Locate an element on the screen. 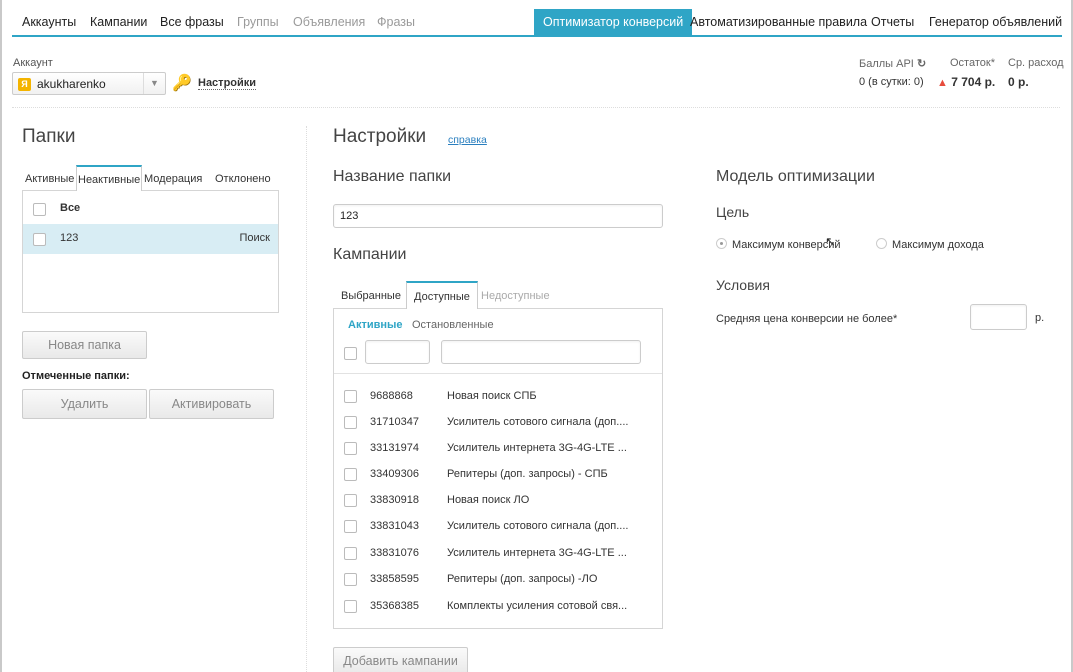 This screenshot has width=1073, height=672. marked-folders-label: Отмеченные папки: is located at coordinates (76, 376).